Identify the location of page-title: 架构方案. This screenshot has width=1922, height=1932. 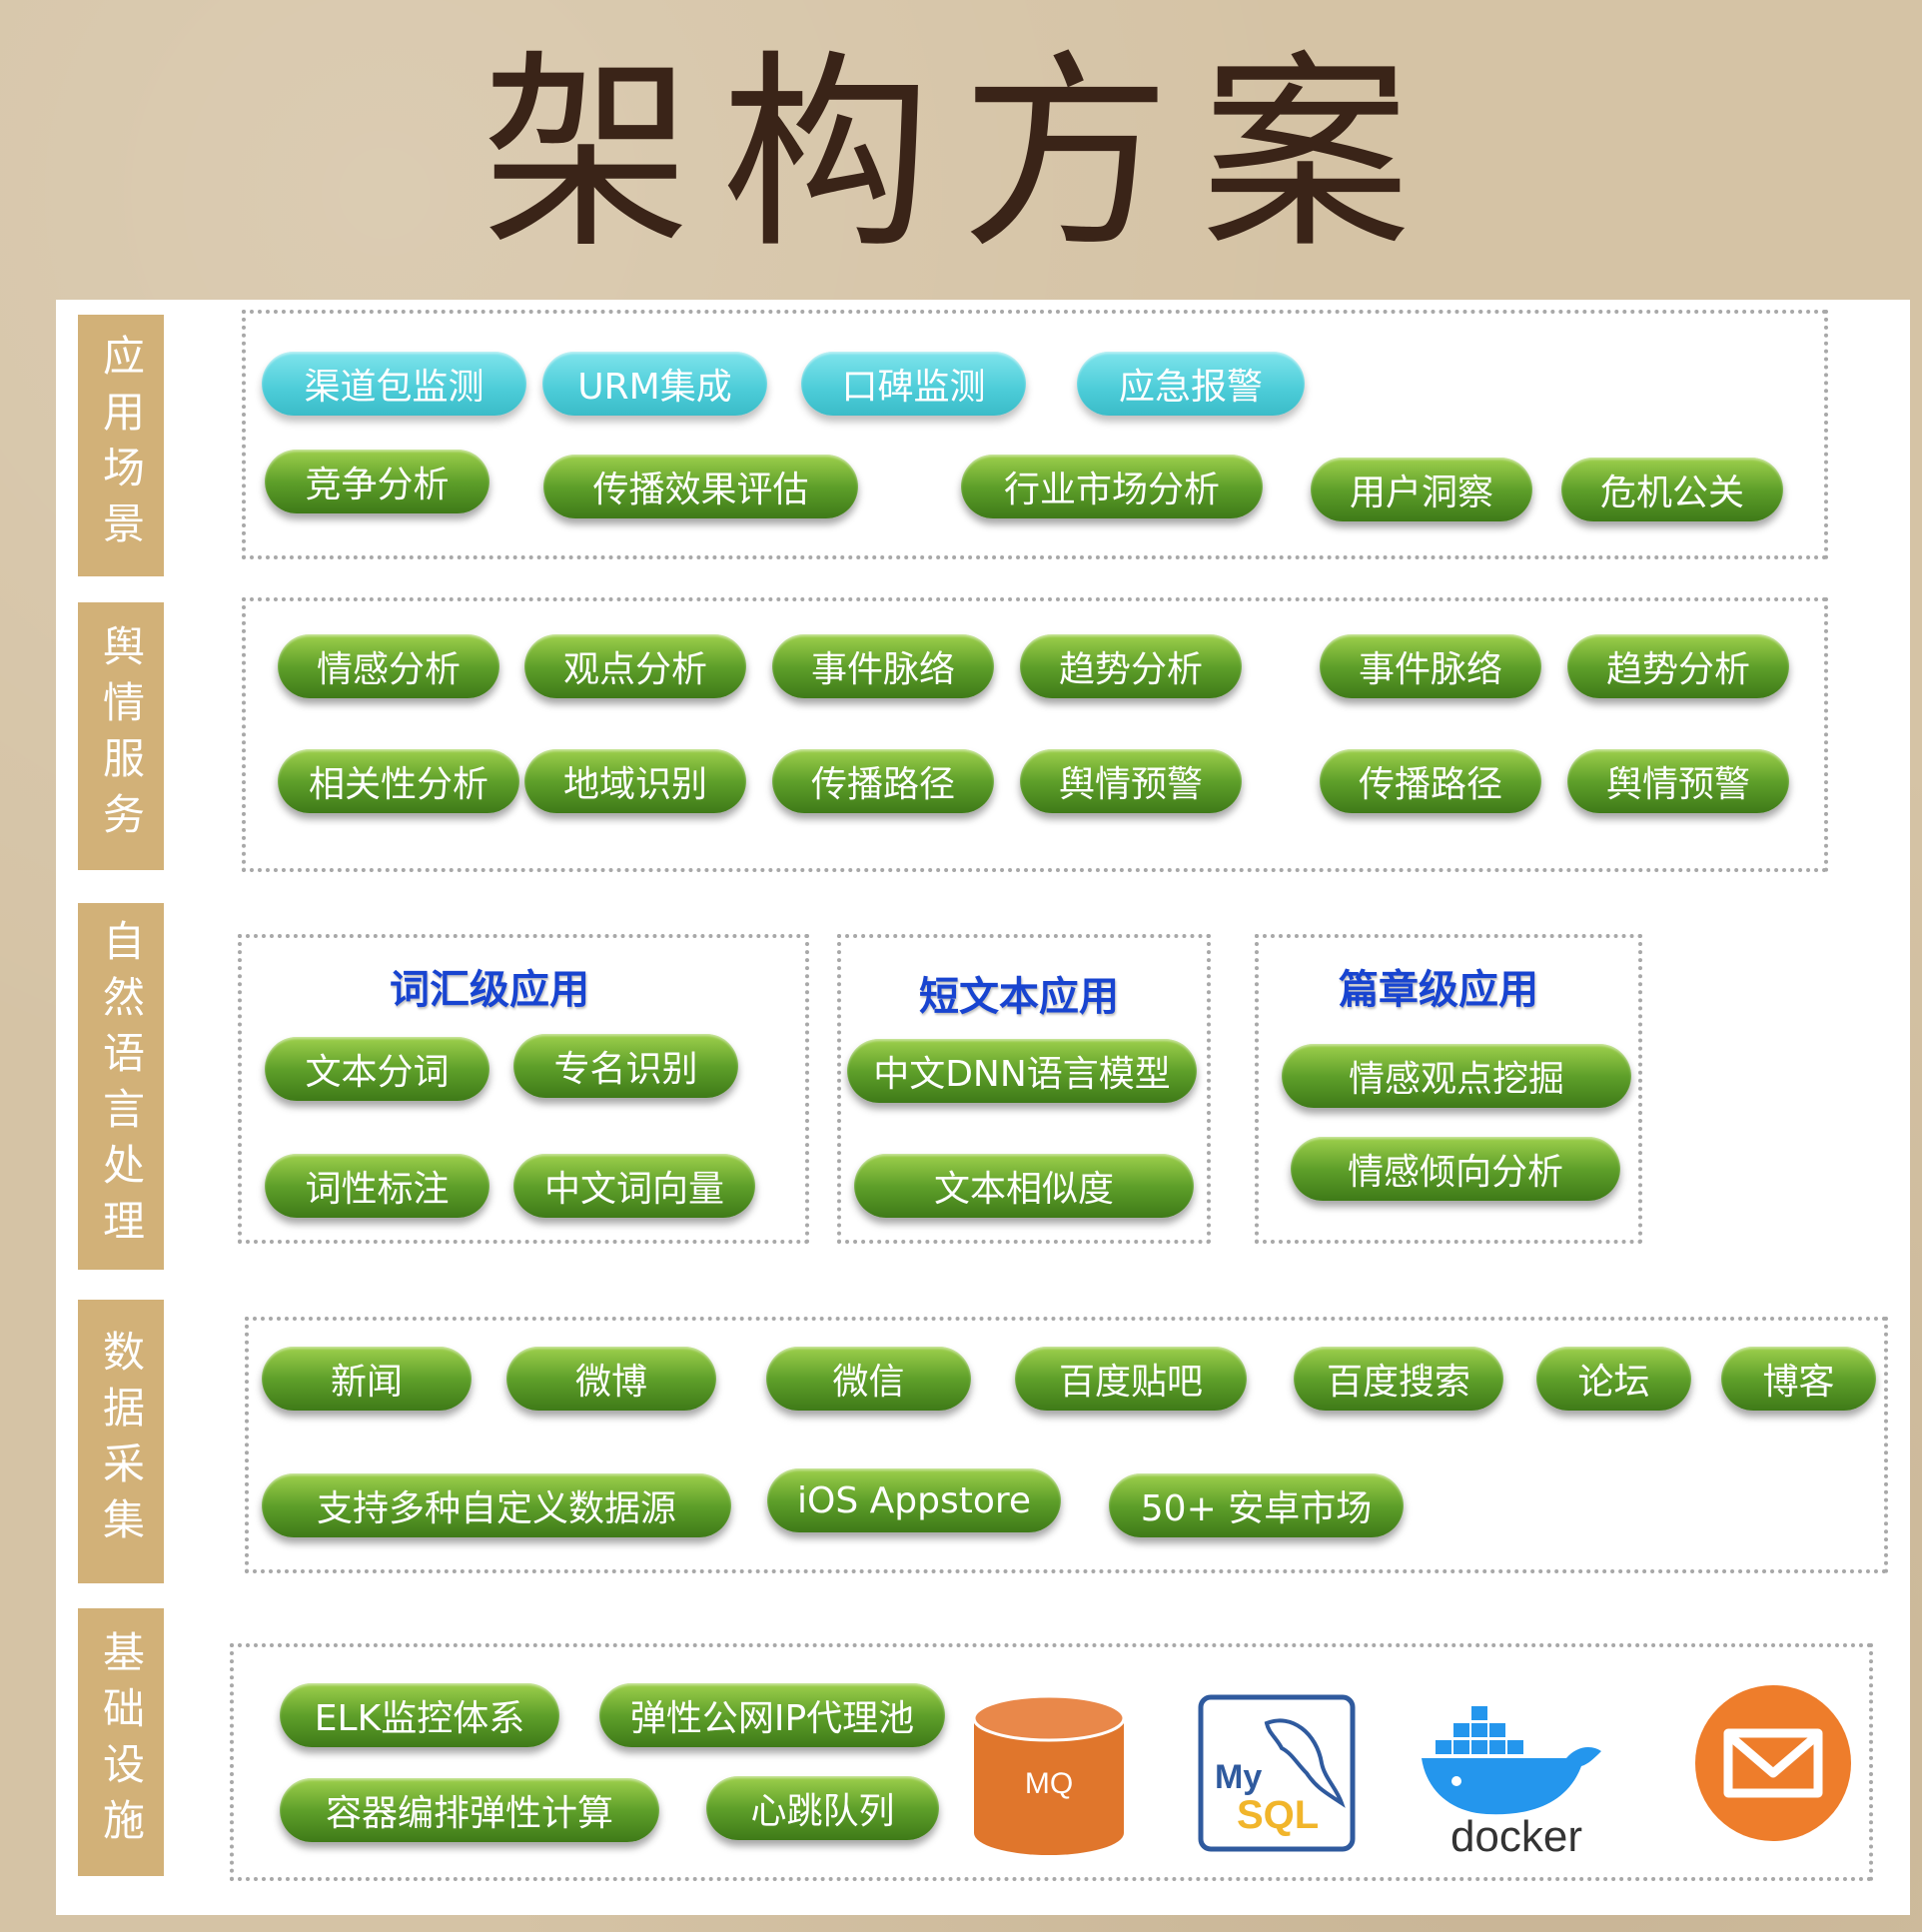
(960, 154).